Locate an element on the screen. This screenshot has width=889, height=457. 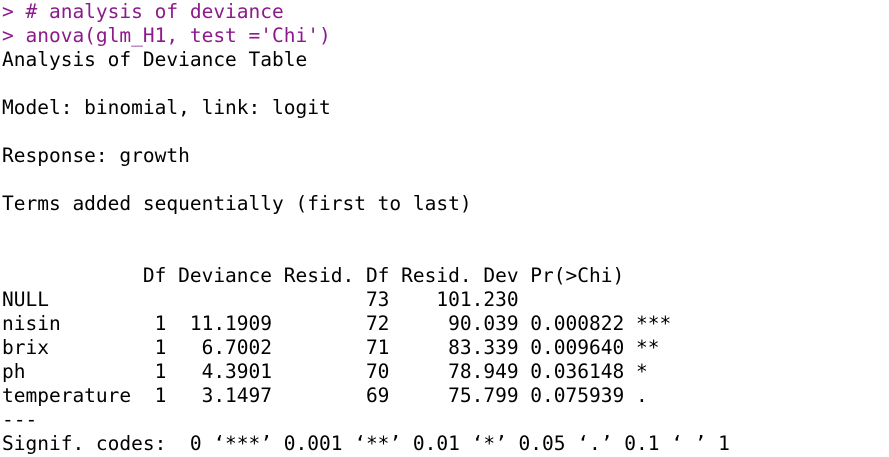
console-input-line: > anova(glm_H1, test ='Chi') is located at coordinates (166, 35).